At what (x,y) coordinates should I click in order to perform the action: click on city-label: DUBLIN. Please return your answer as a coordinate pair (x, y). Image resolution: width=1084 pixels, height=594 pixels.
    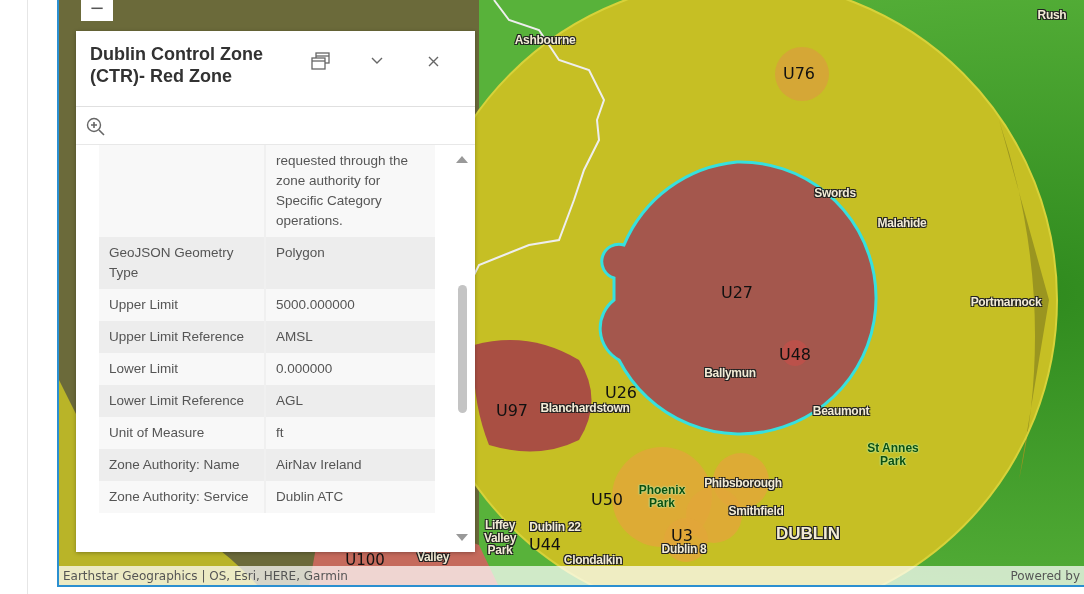
    Looking at the image, I should click on (808, 534).